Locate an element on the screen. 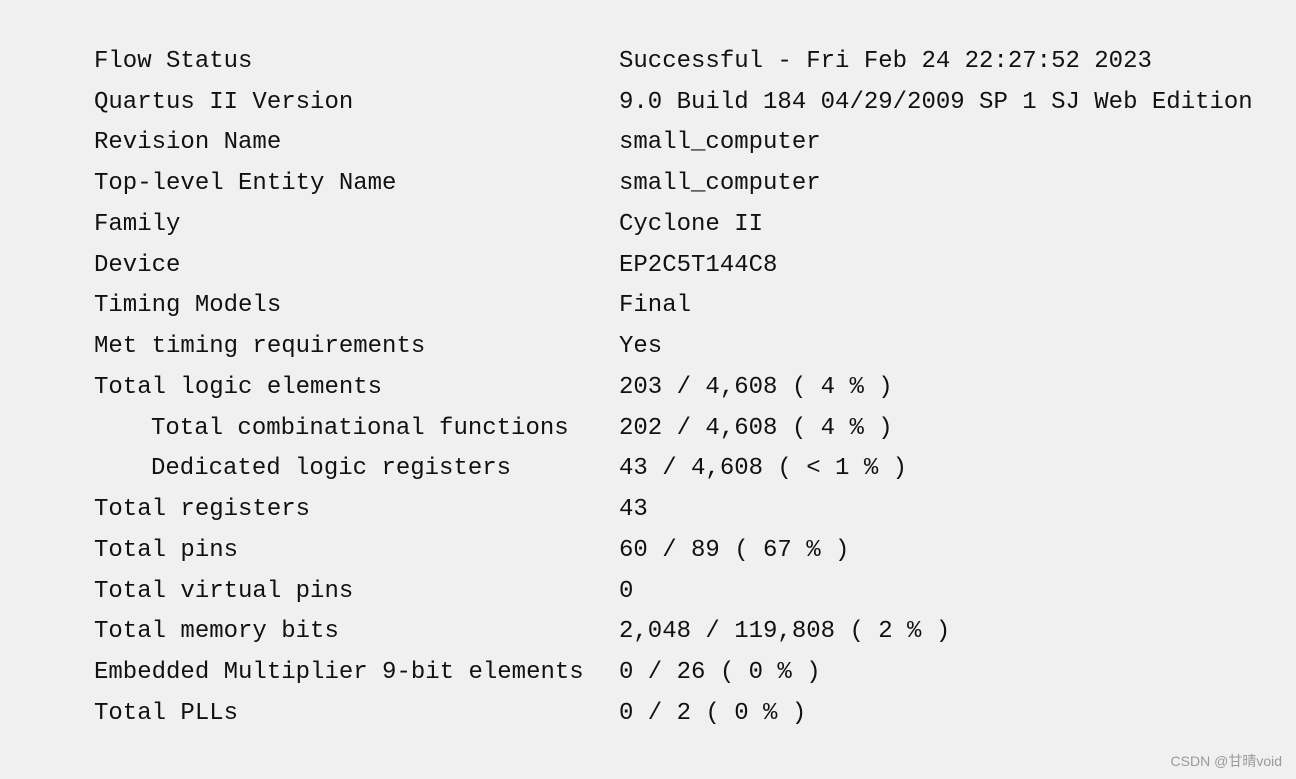 The image size is (1296, 779). row-label: Total memory bits is located at coordinates (216, 632).